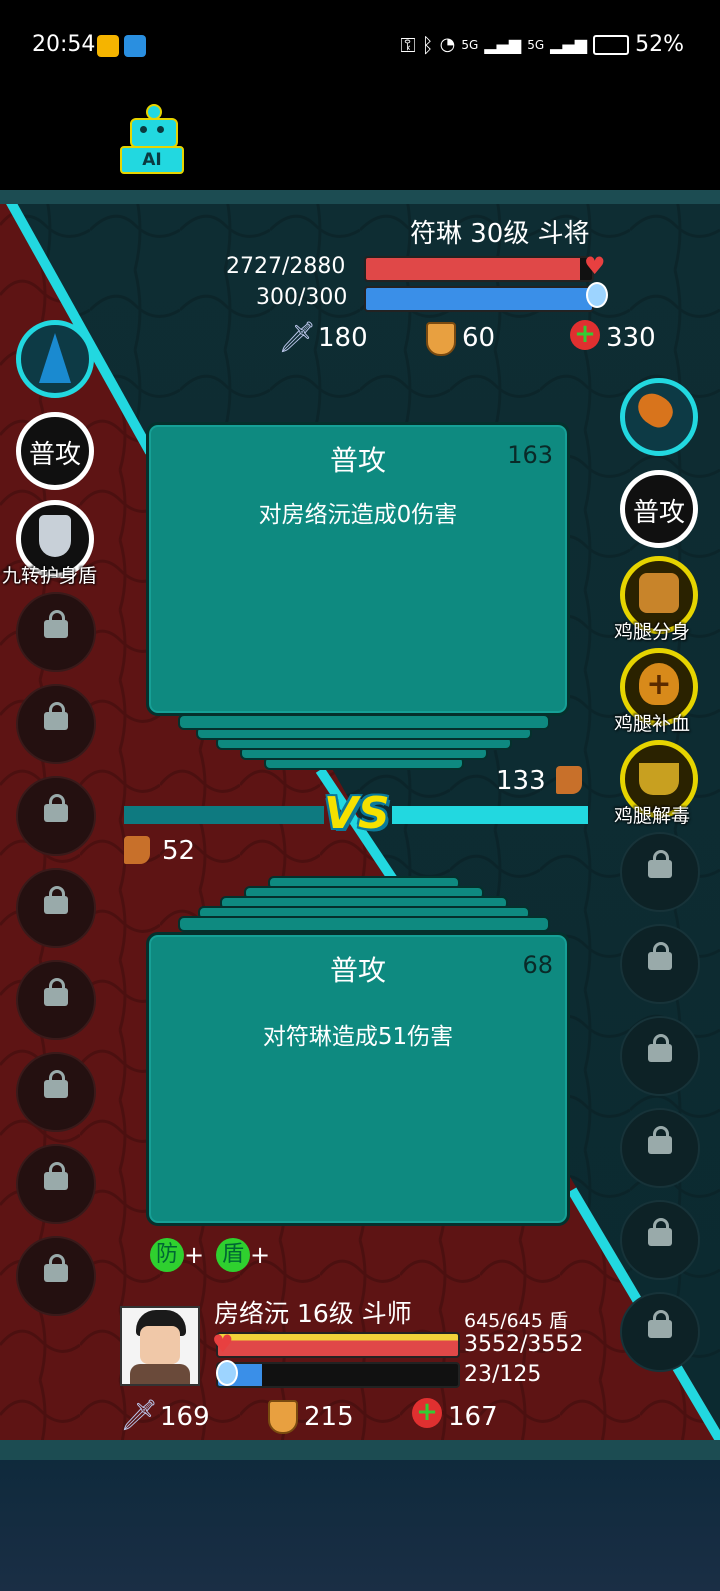 This screenshot has width=720, height=1591. What do you see at coordinates (530, 455) in the screenshot?
I see `card-number: 163` at bounding box center [530, 455].